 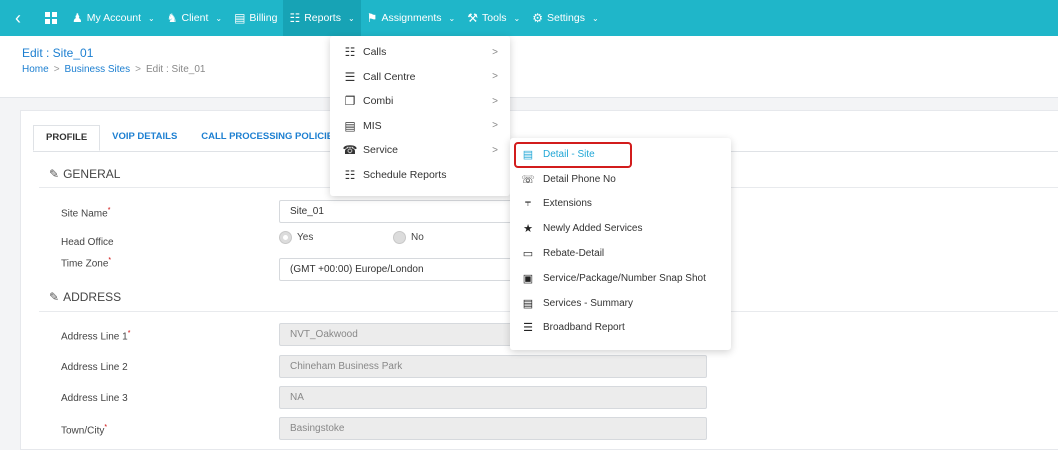 What do you see at coordinates (493, 428) in the screenshot?
I see `town-city-input: Basingstoke` at bounding box center [493, 428].